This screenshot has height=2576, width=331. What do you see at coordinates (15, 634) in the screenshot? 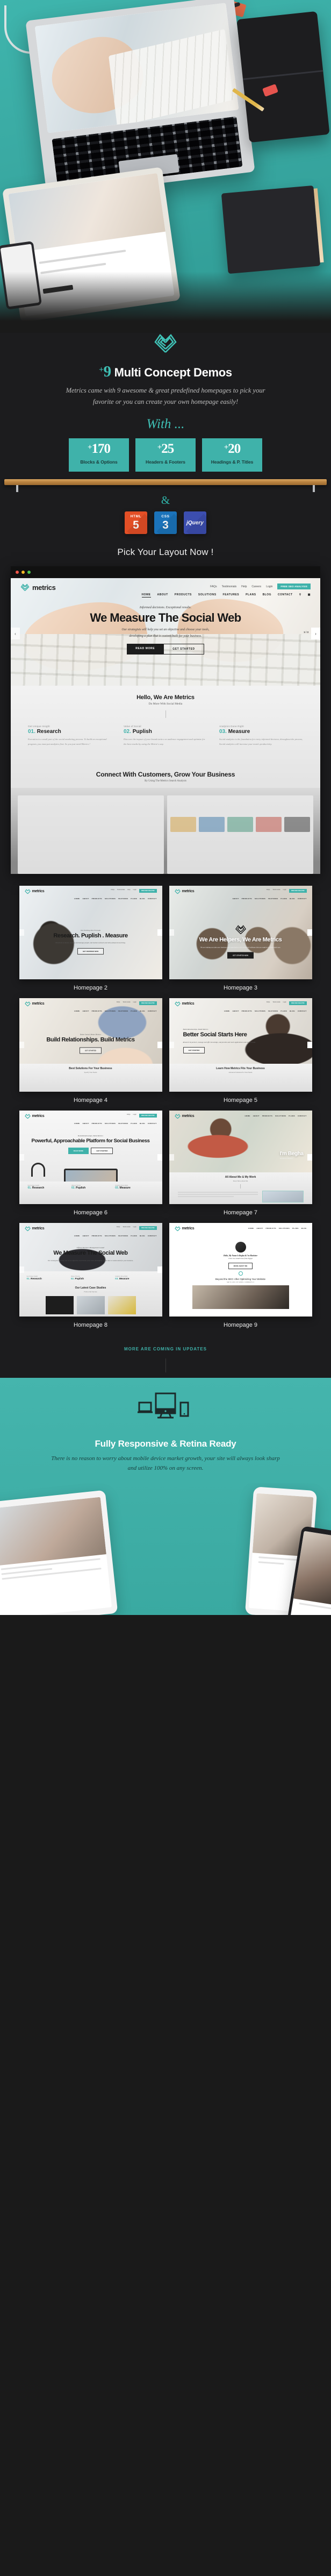
I see `slider-prev-arrow: ‹` at bounding box center [15, 634].